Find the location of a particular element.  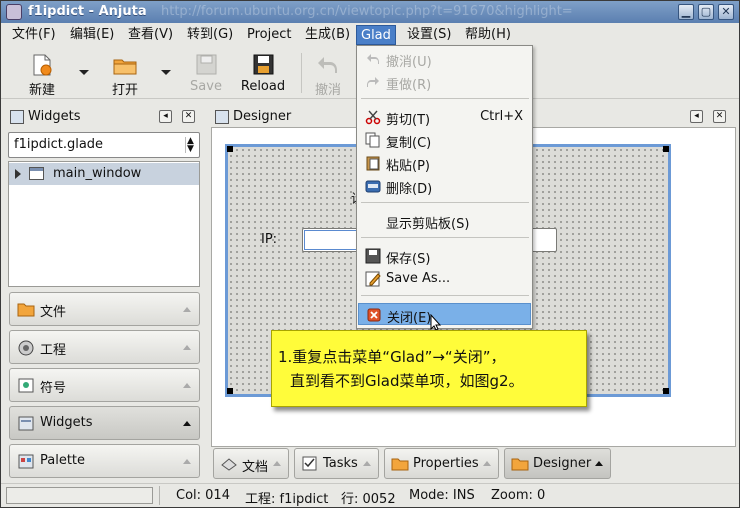

menu-item-label: 剪切(T) is located at coordinates (408, 120).